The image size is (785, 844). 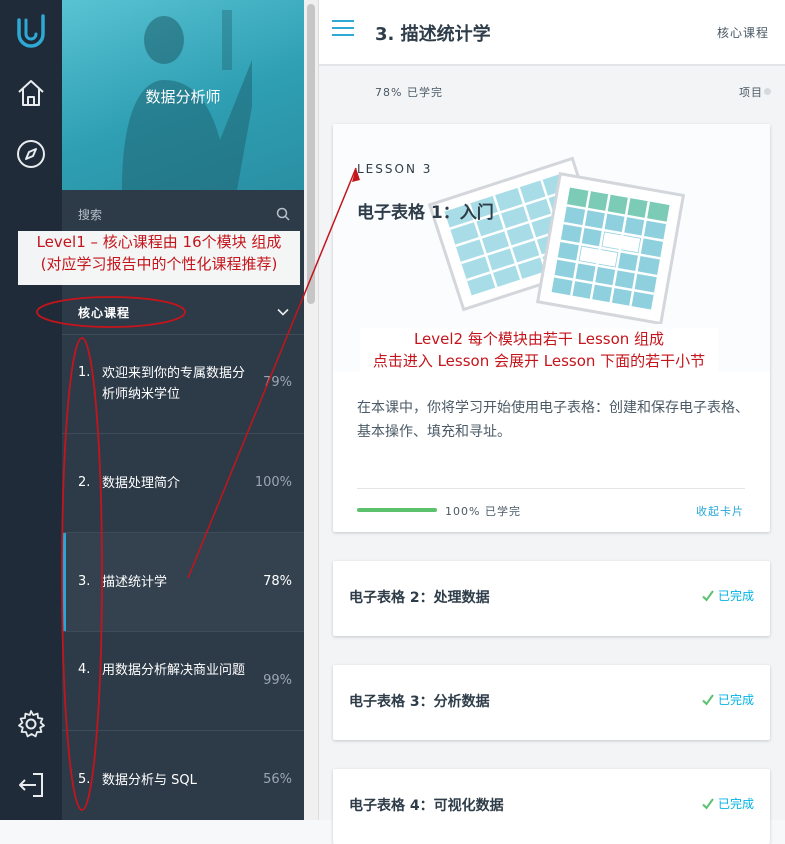 I want to click on annotation-arrow, so click(x=272, y=373).